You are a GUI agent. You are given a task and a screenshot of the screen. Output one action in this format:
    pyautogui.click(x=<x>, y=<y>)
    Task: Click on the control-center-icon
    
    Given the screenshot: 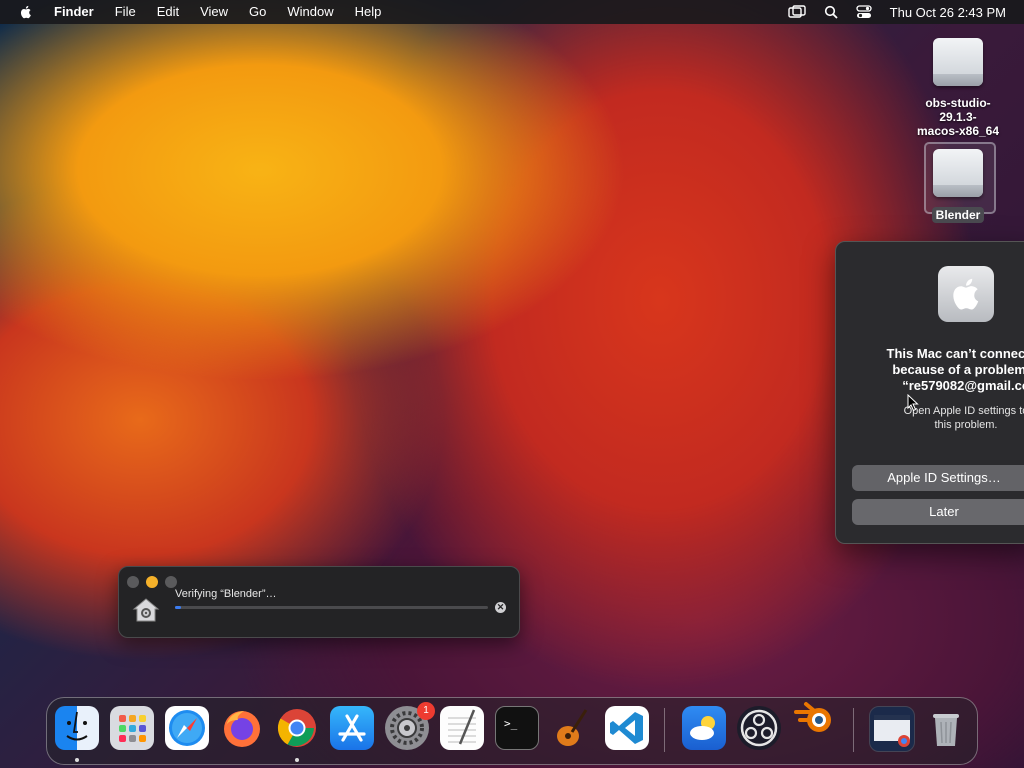 What is the action you would take?
    pyautogui.click(x=864, y=12)
    